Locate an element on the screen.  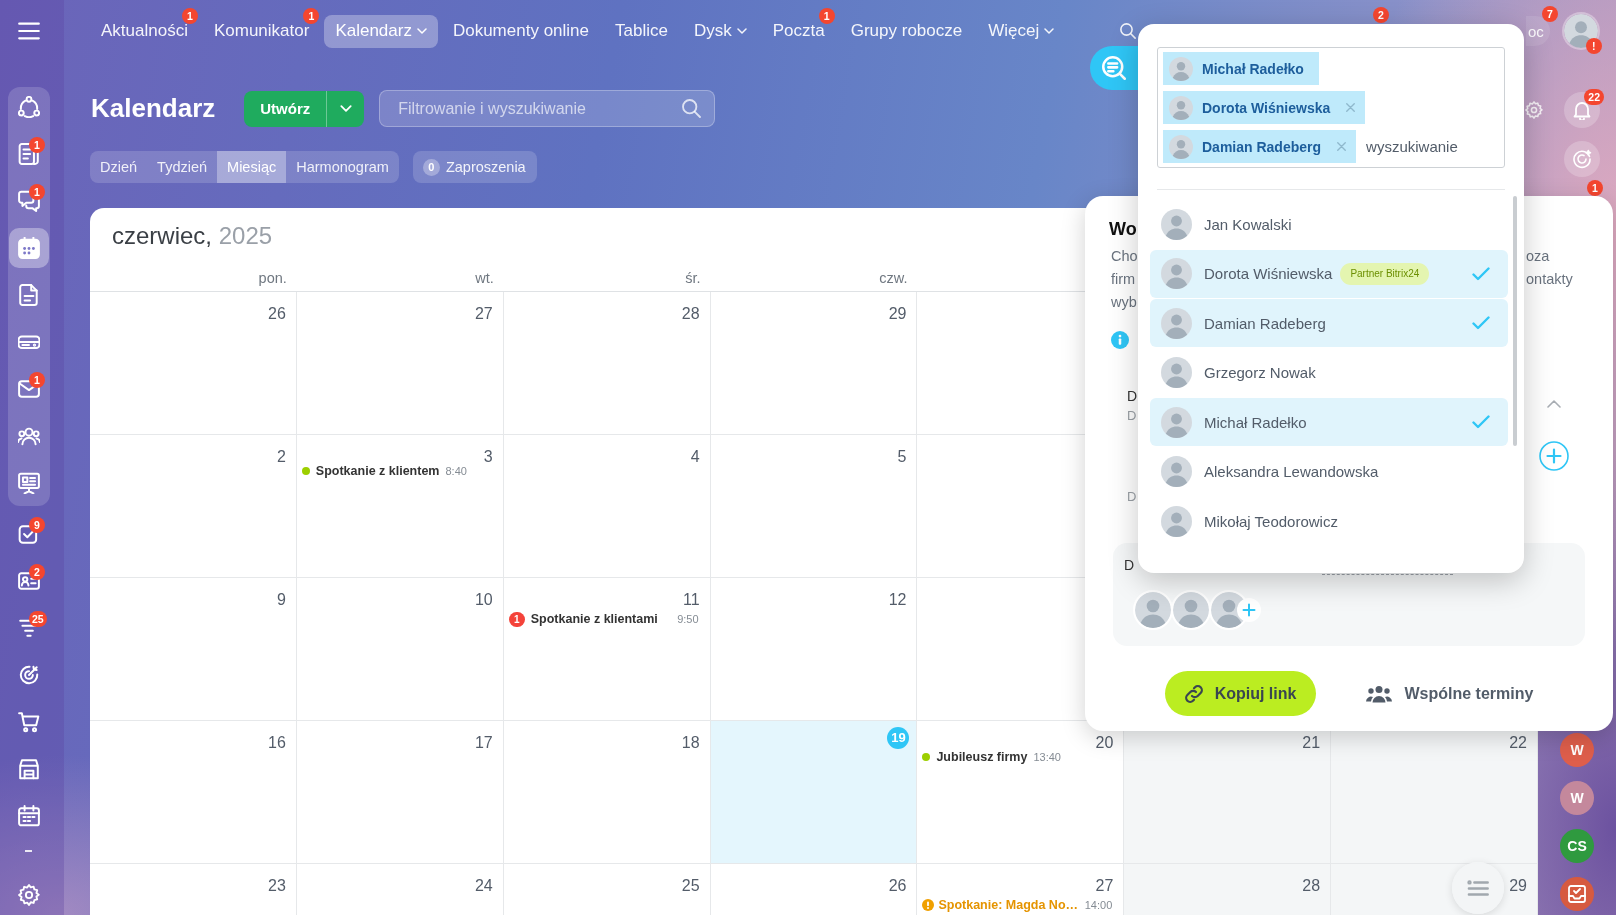
participant-field: Michał Radełko Dorota Wiśniewska Damian Radeberg wyszukiwanie is located at coordinates (1331, 107).